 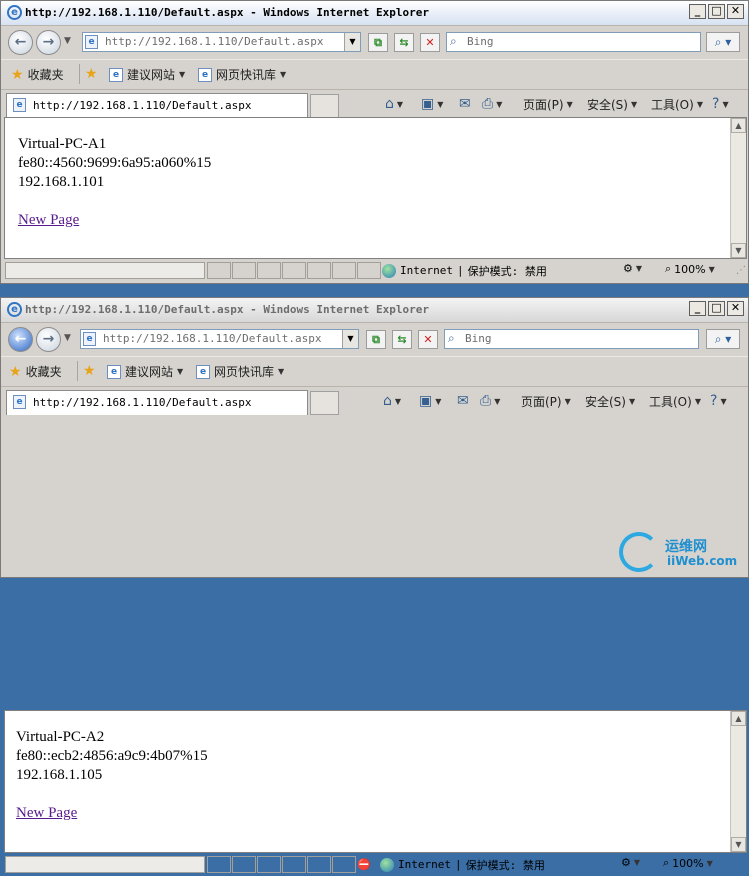 I want to click on tab-title: http://192.168.1.110/Default.aspx, so click(x=142, y=402).